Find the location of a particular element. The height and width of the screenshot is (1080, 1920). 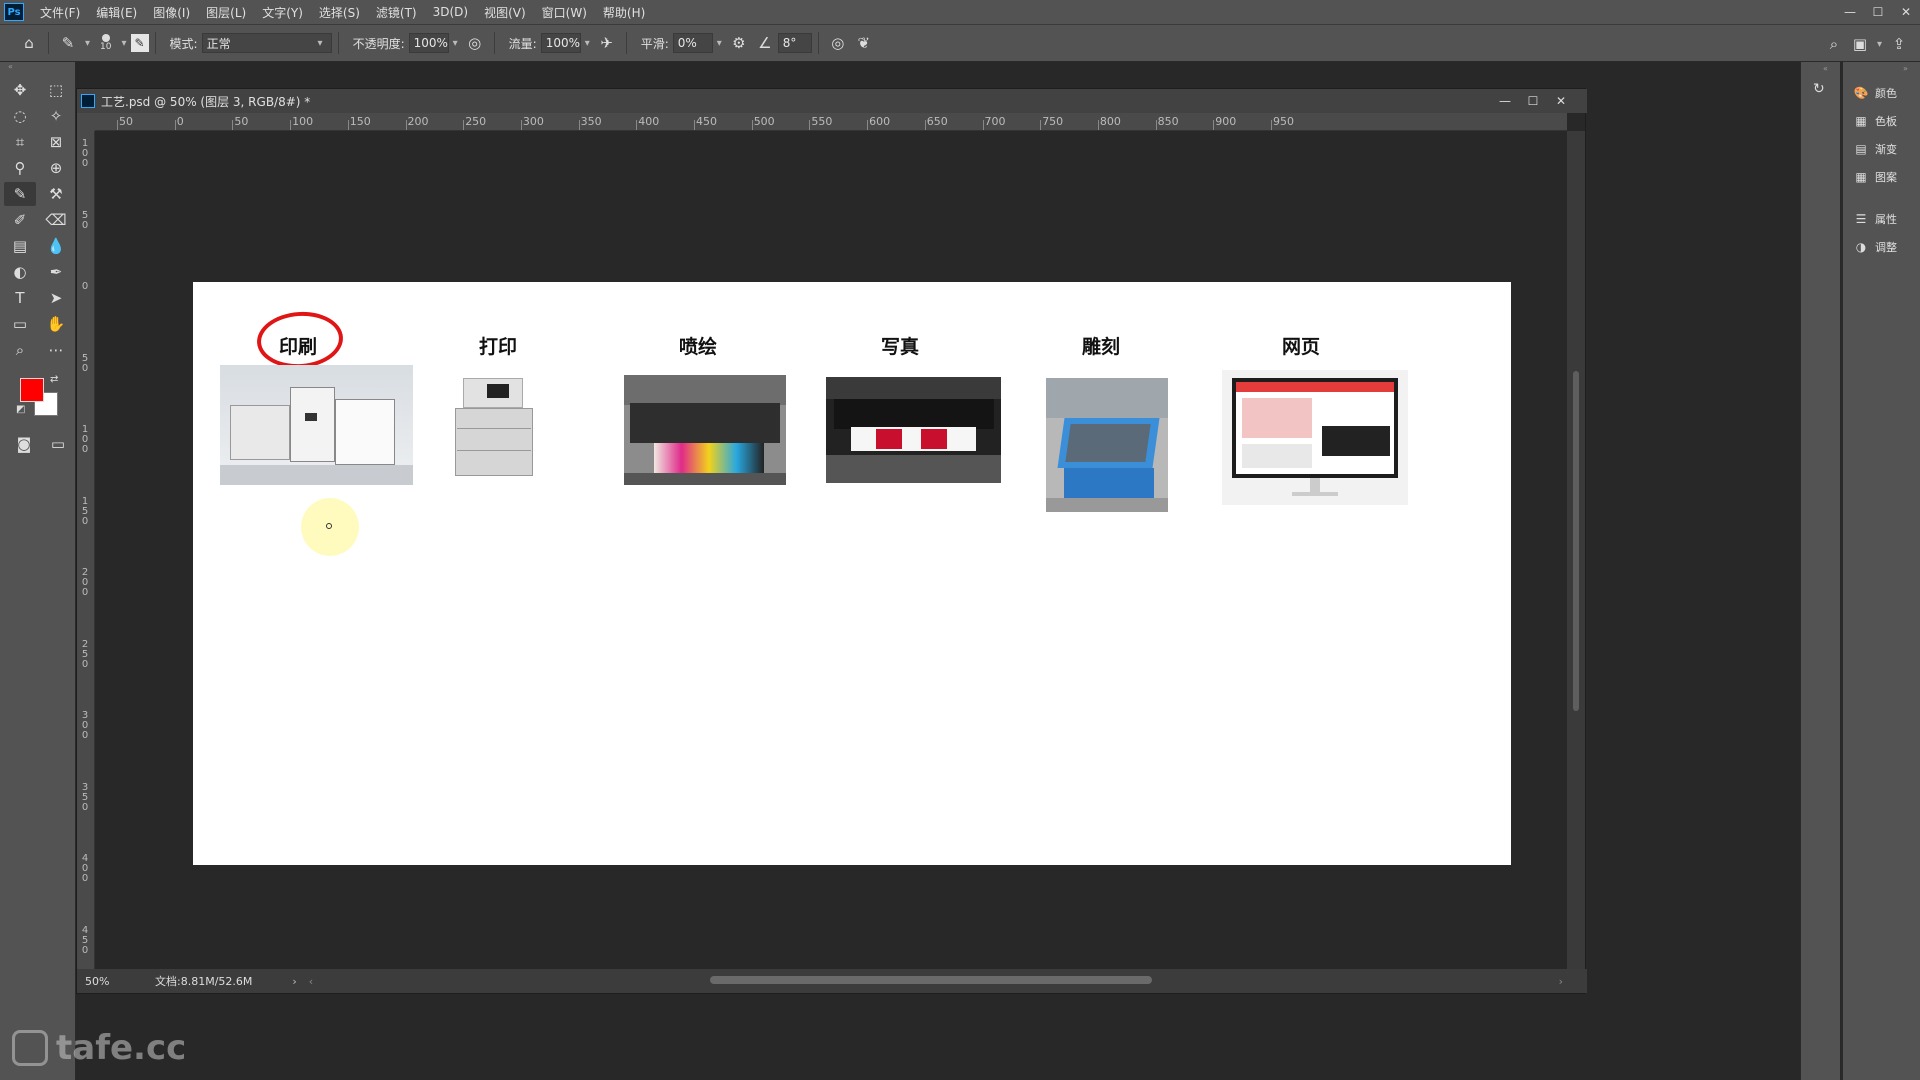

panel-color: 🎨 颜色 is located at coordinates (1881, 93).